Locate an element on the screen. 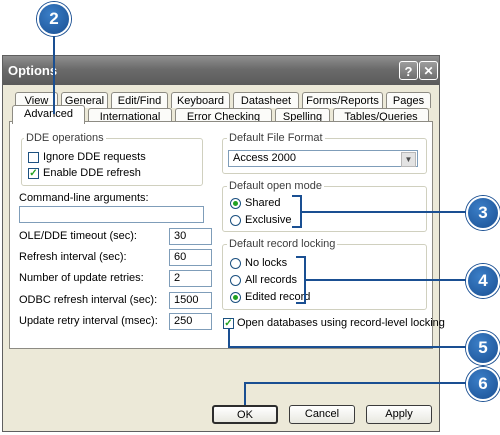 Image resolution: width=500 pixels, height=435 pixels. callout-5-line-v is located at coordinates (229, 338).